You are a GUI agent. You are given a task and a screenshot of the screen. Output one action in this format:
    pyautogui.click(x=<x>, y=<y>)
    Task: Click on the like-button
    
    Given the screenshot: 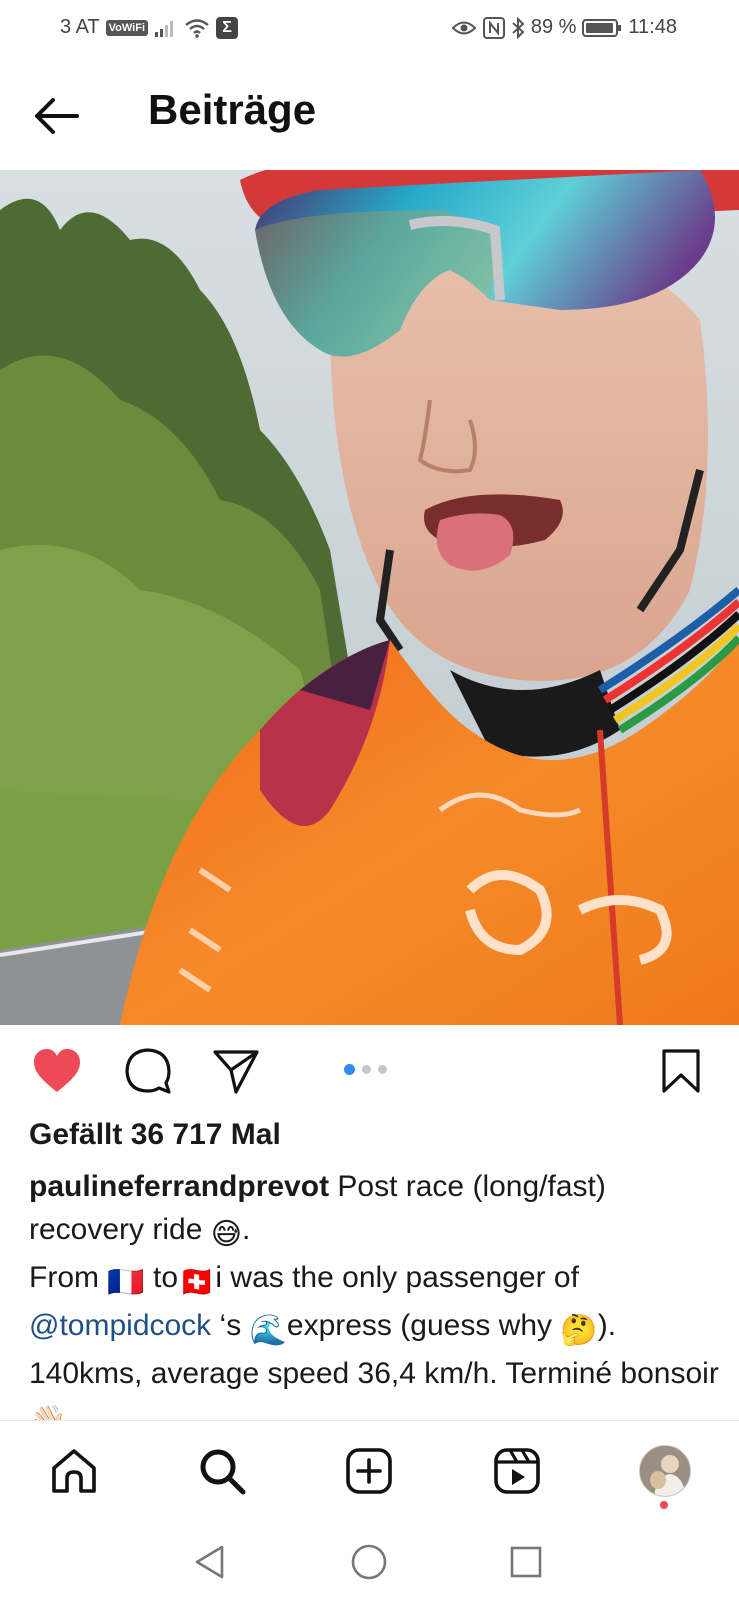 What is the action you would take?
    pyautogui.click(x=57, y=1071)
    